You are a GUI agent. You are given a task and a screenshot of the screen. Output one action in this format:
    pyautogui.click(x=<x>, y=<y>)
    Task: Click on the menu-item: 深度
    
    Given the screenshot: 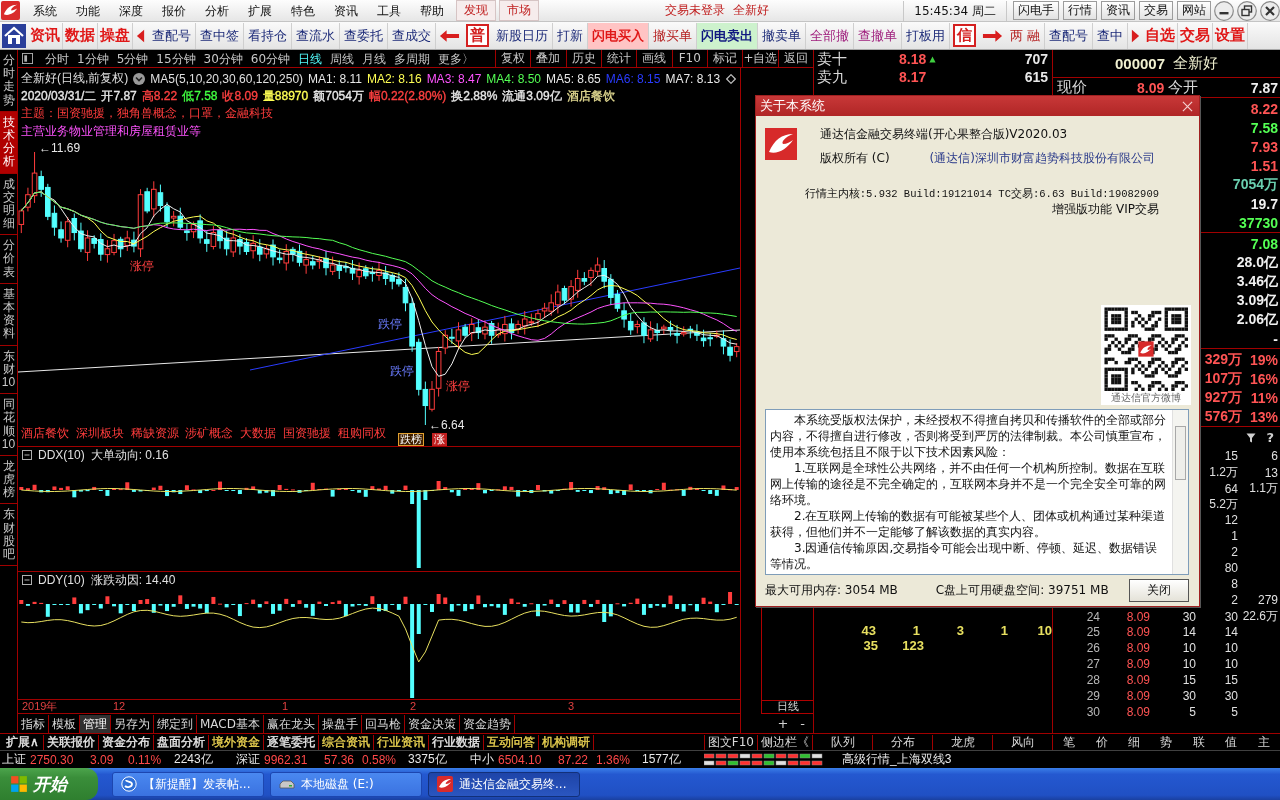 What is the action you would take?
    pyautogui.click(x=130, y=10)
    